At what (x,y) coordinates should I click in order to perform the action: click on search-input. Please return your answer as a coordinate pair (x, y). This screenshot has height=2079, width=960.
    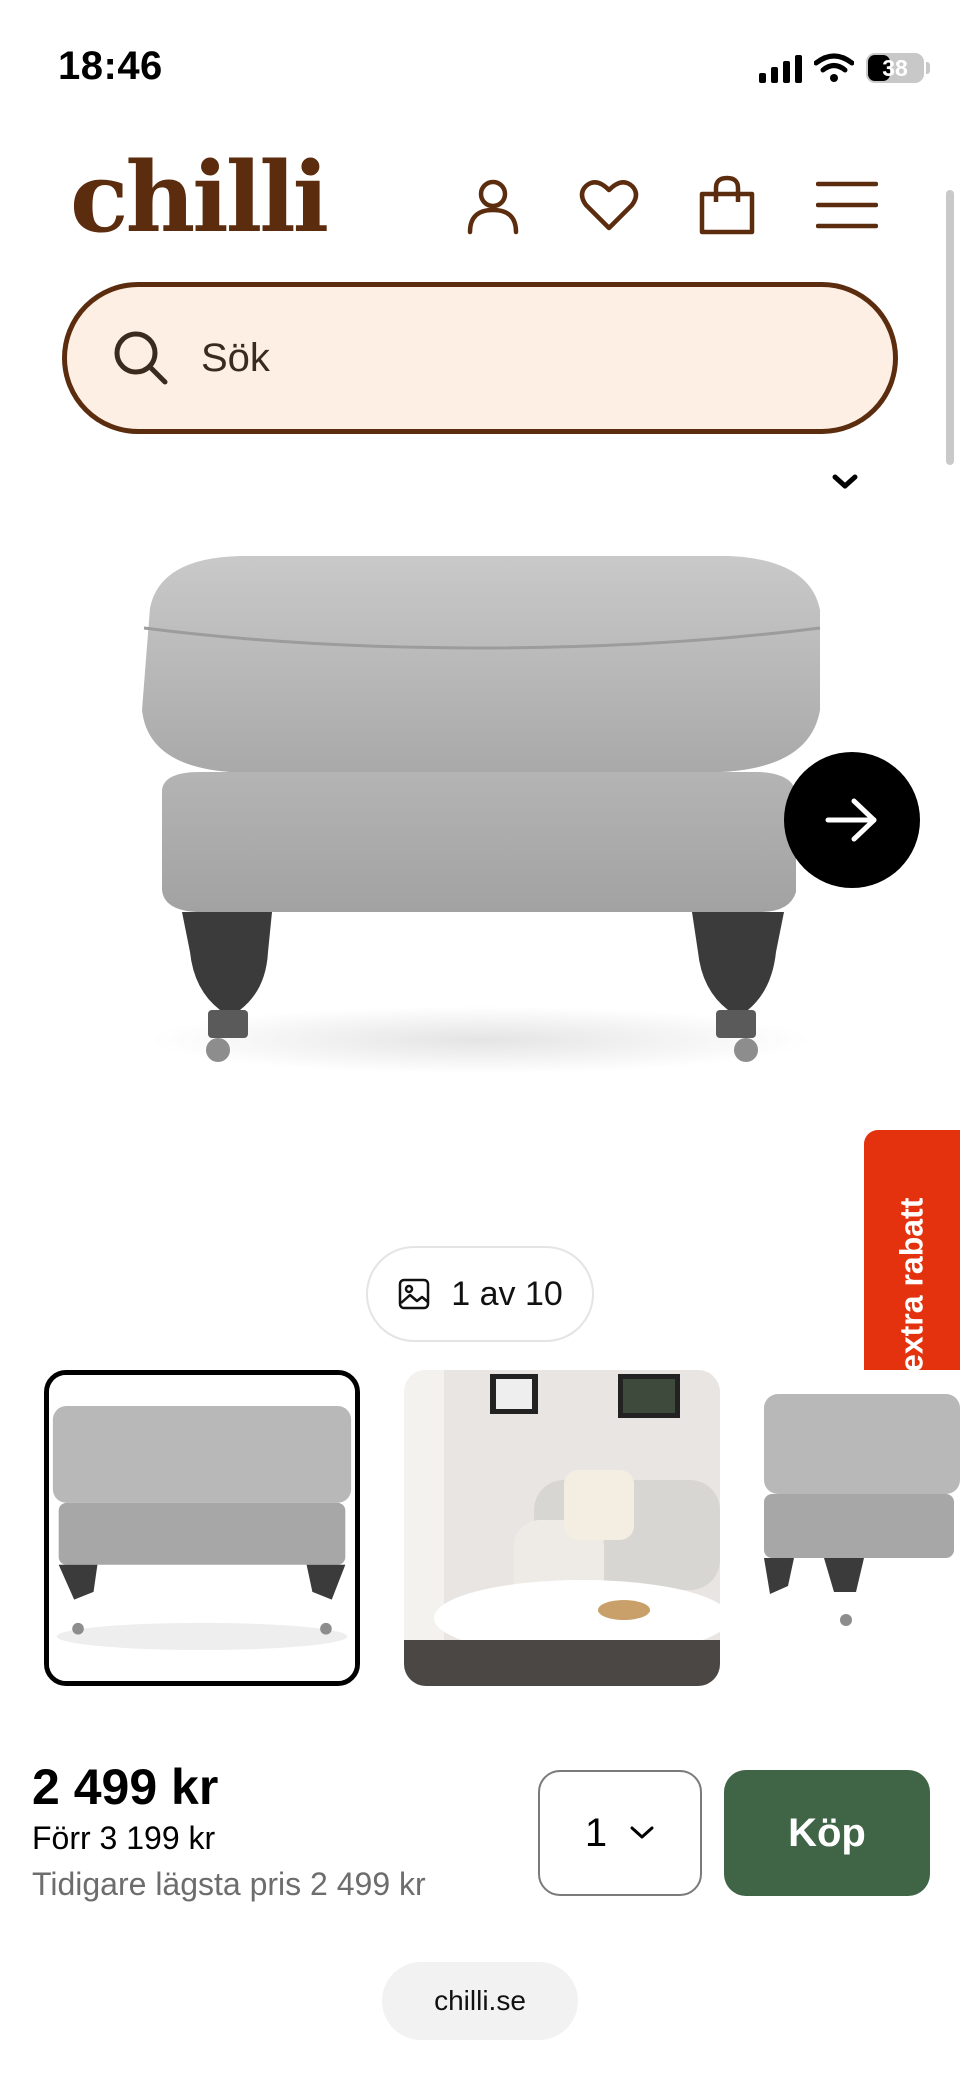
    Looking at the image, I should click on (501, 358).